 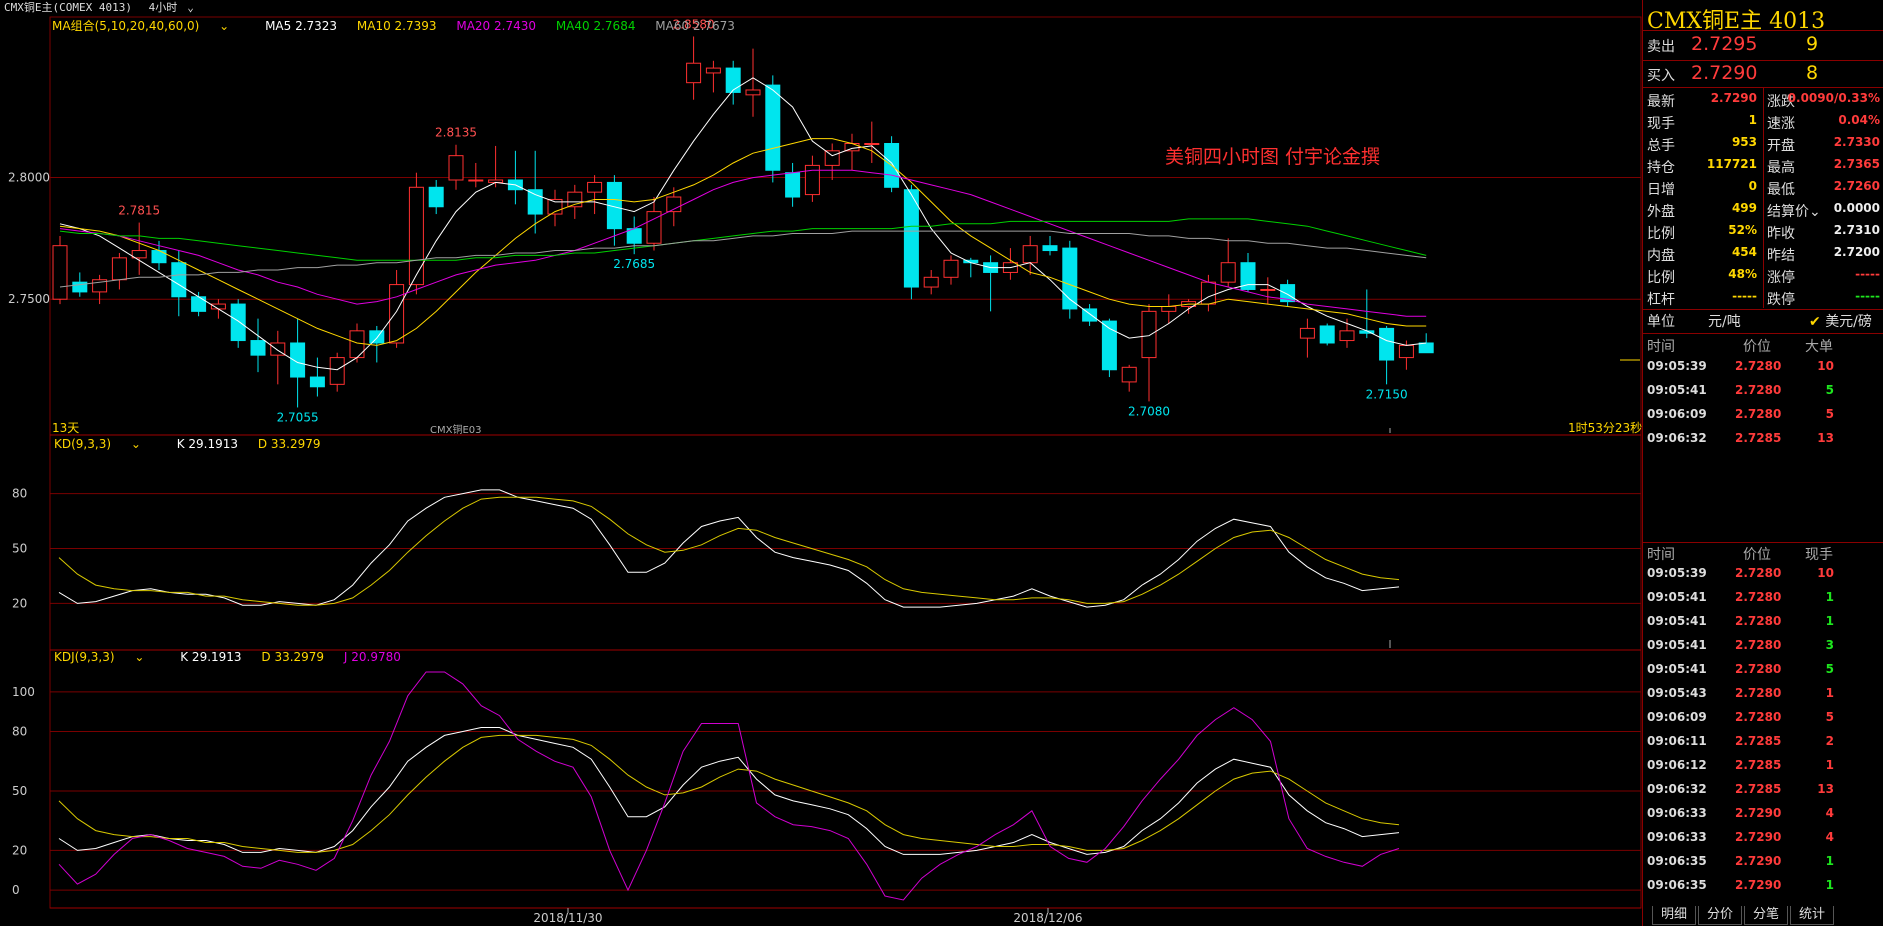 I want to click on stat-value: 454, so click(x=1744, y=252).